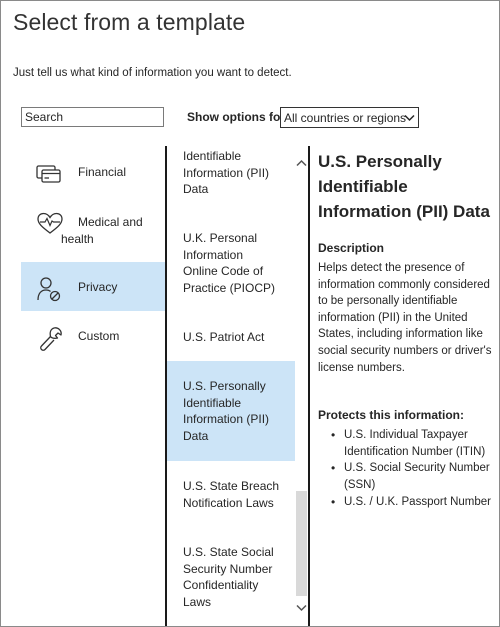 Image resolution: width=500 pixels, height=627 pixels. Describe the element at coordinates (406, 435) in the screenshot. I see `protects-item-line: U.S. Individual Taxpayer` at that location.